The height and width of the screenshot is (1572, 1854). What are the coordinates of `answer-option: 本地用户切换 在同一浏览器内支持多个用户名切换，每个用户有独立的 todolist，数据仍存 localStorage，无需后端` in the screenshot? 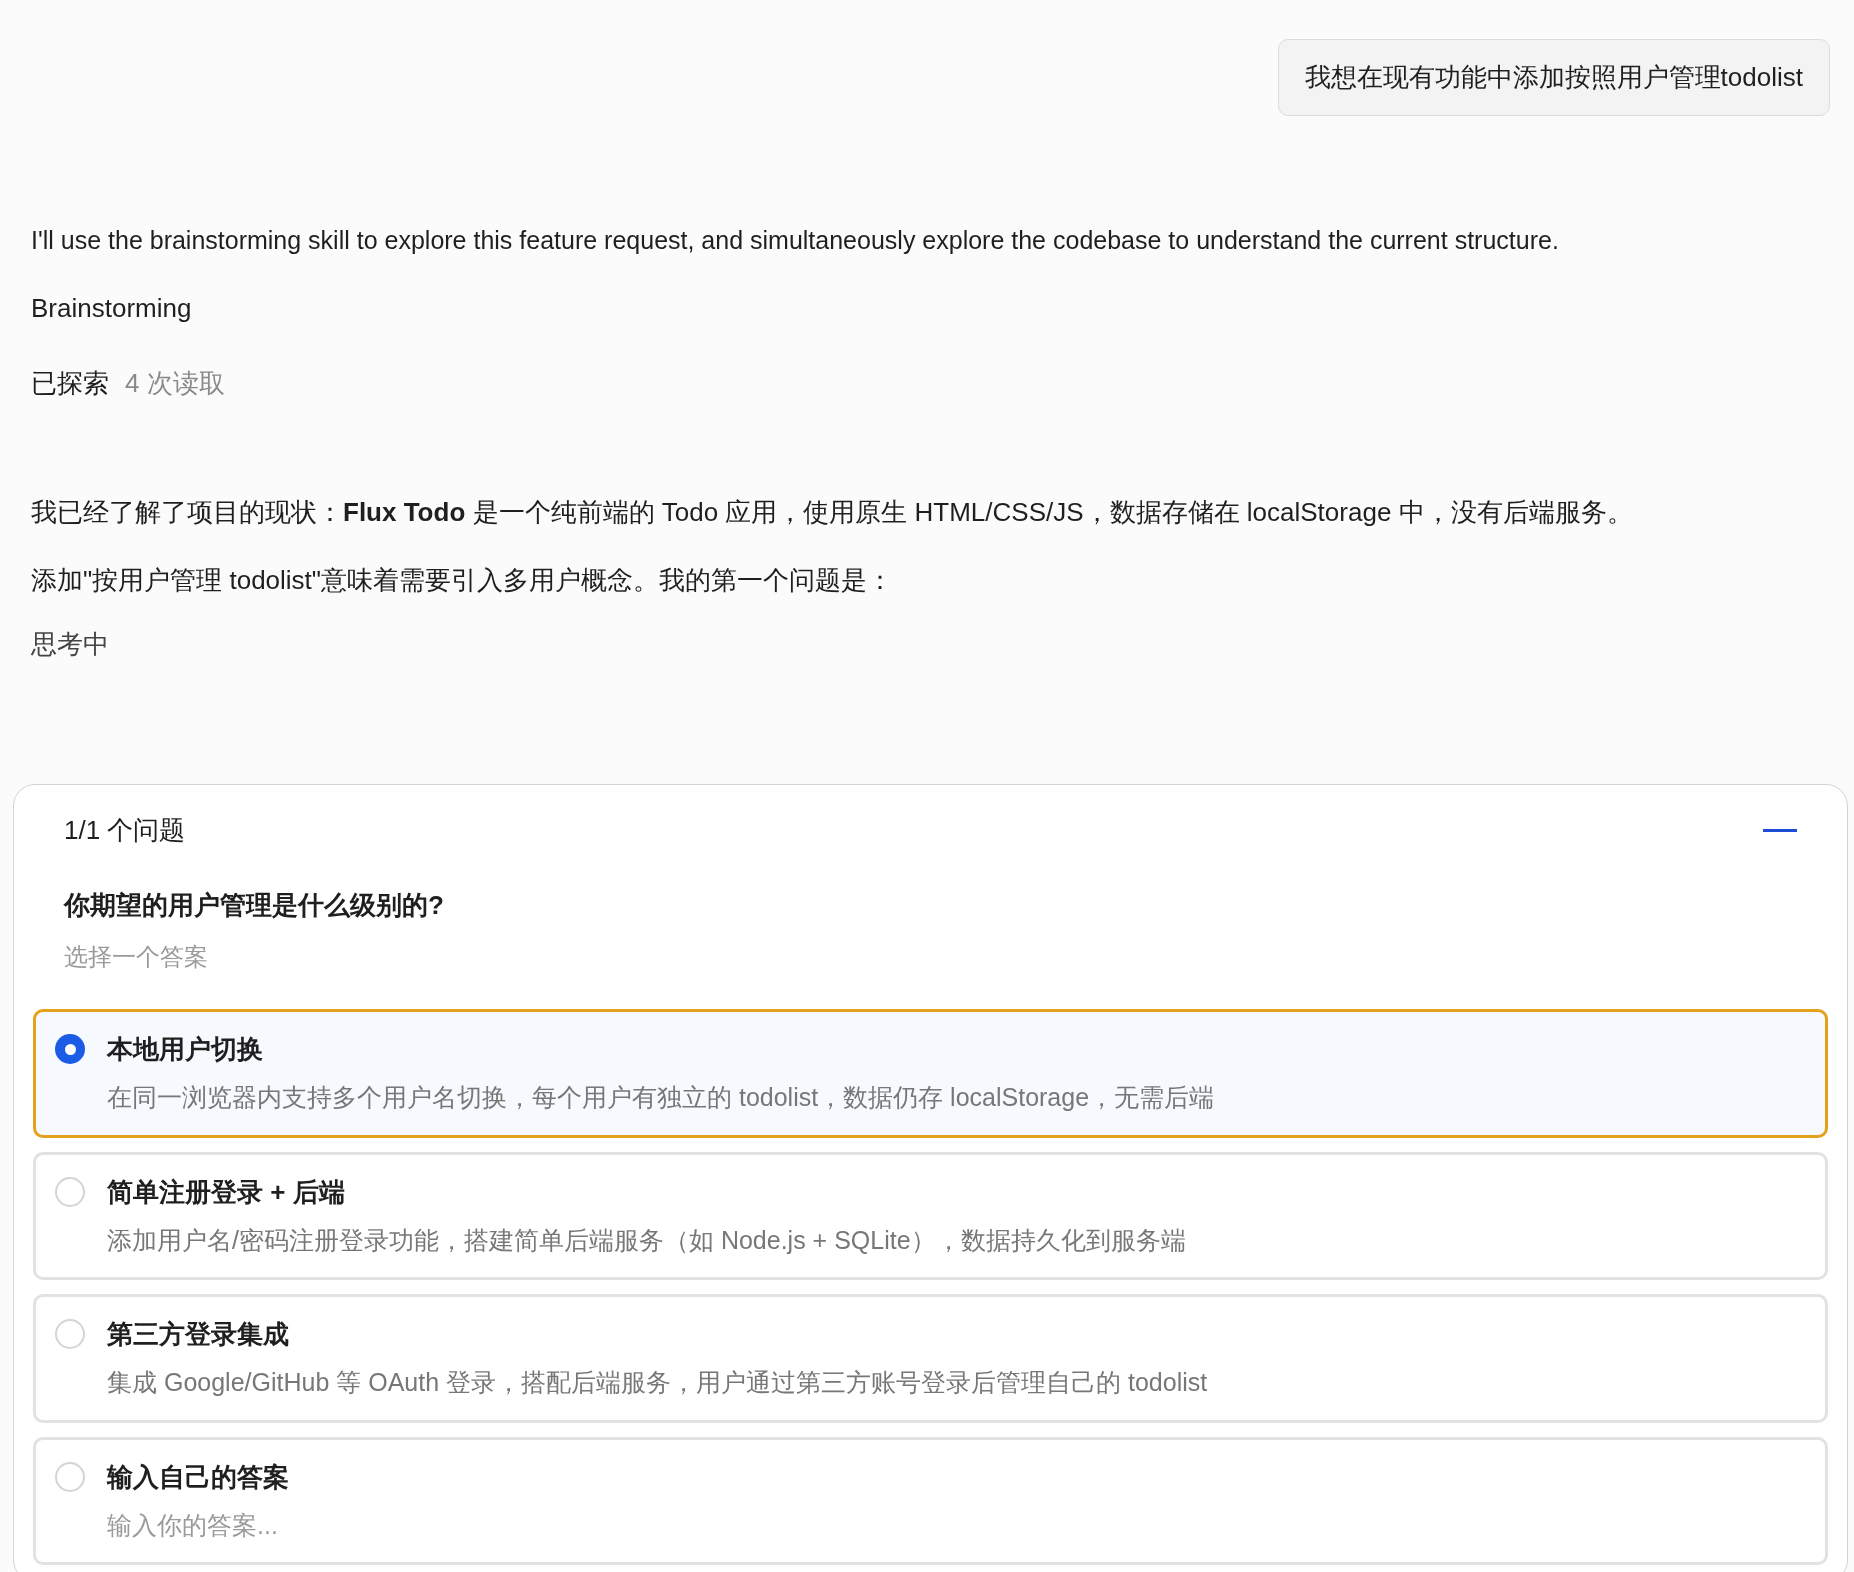 It's located at (930, 1073).